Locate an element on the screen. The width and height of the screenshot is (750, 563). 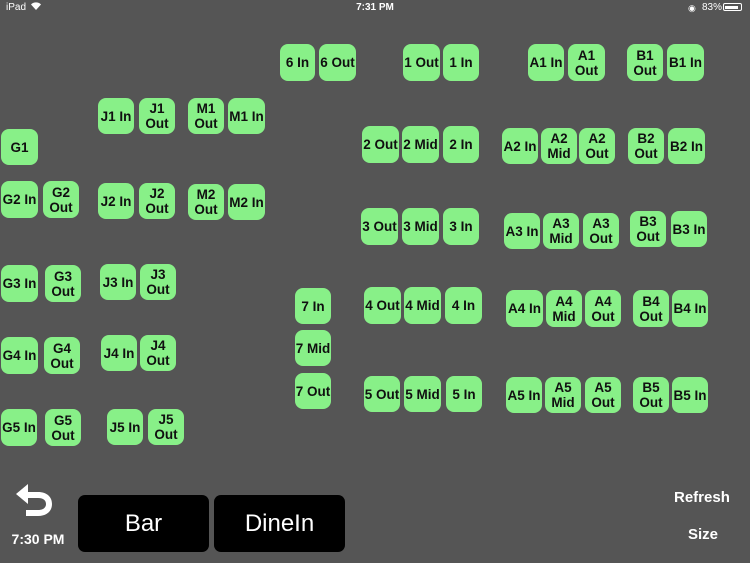
table-2-out: 2 Out is located at coordinates (380, 144).